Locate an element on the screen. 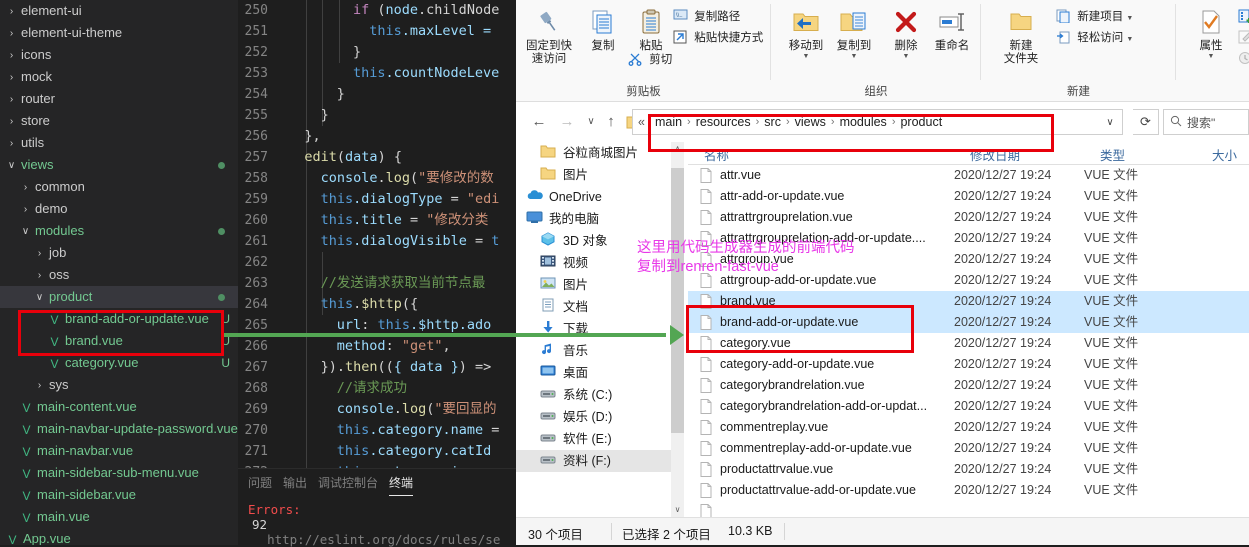 The height and width of the screenshot is (547, 1249). vscode-tree-item-mock: ›mock is located at coordinates (119, 77).